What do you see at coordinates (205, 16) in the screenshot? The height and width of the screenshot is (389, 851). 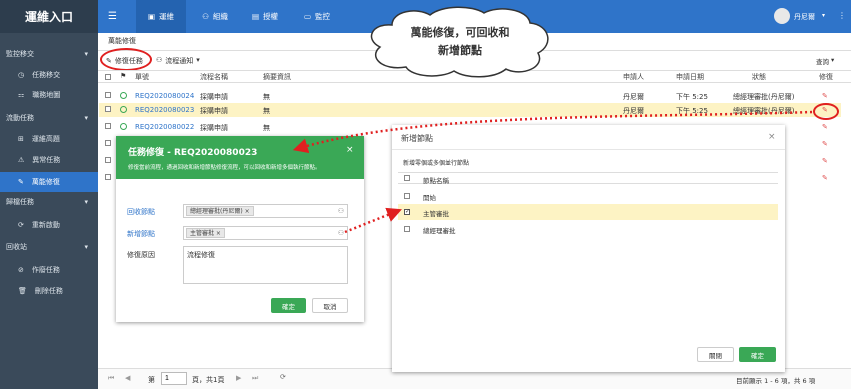 I see `org-icon: ⚇` at bounding box center [205, 16].